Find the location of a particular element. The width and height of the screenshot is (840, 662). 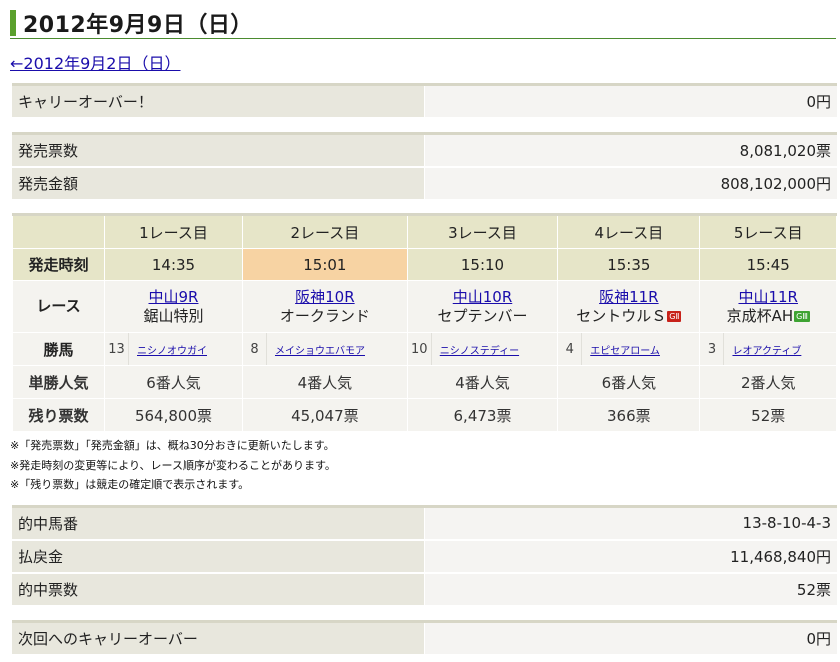

carryover-value: 0円 is located at coordinates (630, 101).